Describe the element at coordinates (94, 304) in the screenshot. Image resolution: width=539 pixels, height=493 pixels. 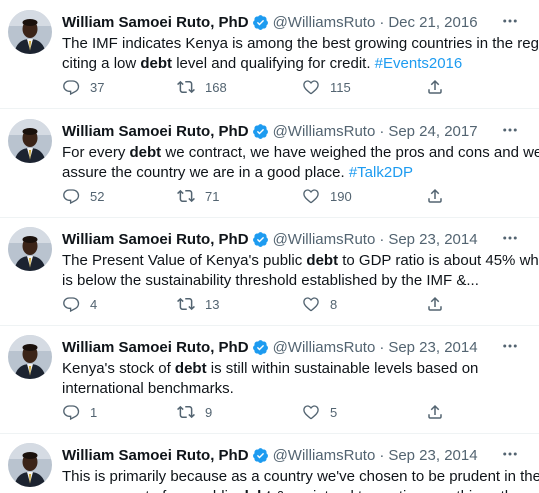
I see `reply-count: 4` at that location.